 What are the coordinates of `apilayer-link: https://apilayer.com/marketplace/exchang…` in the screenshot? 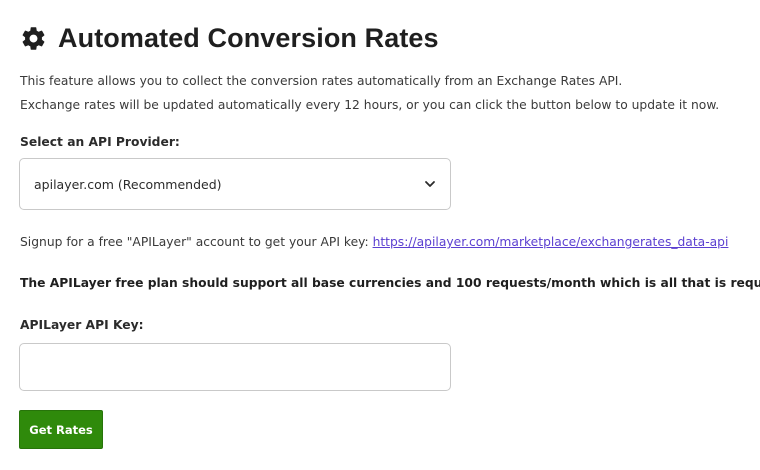 It's located at (551, 242).